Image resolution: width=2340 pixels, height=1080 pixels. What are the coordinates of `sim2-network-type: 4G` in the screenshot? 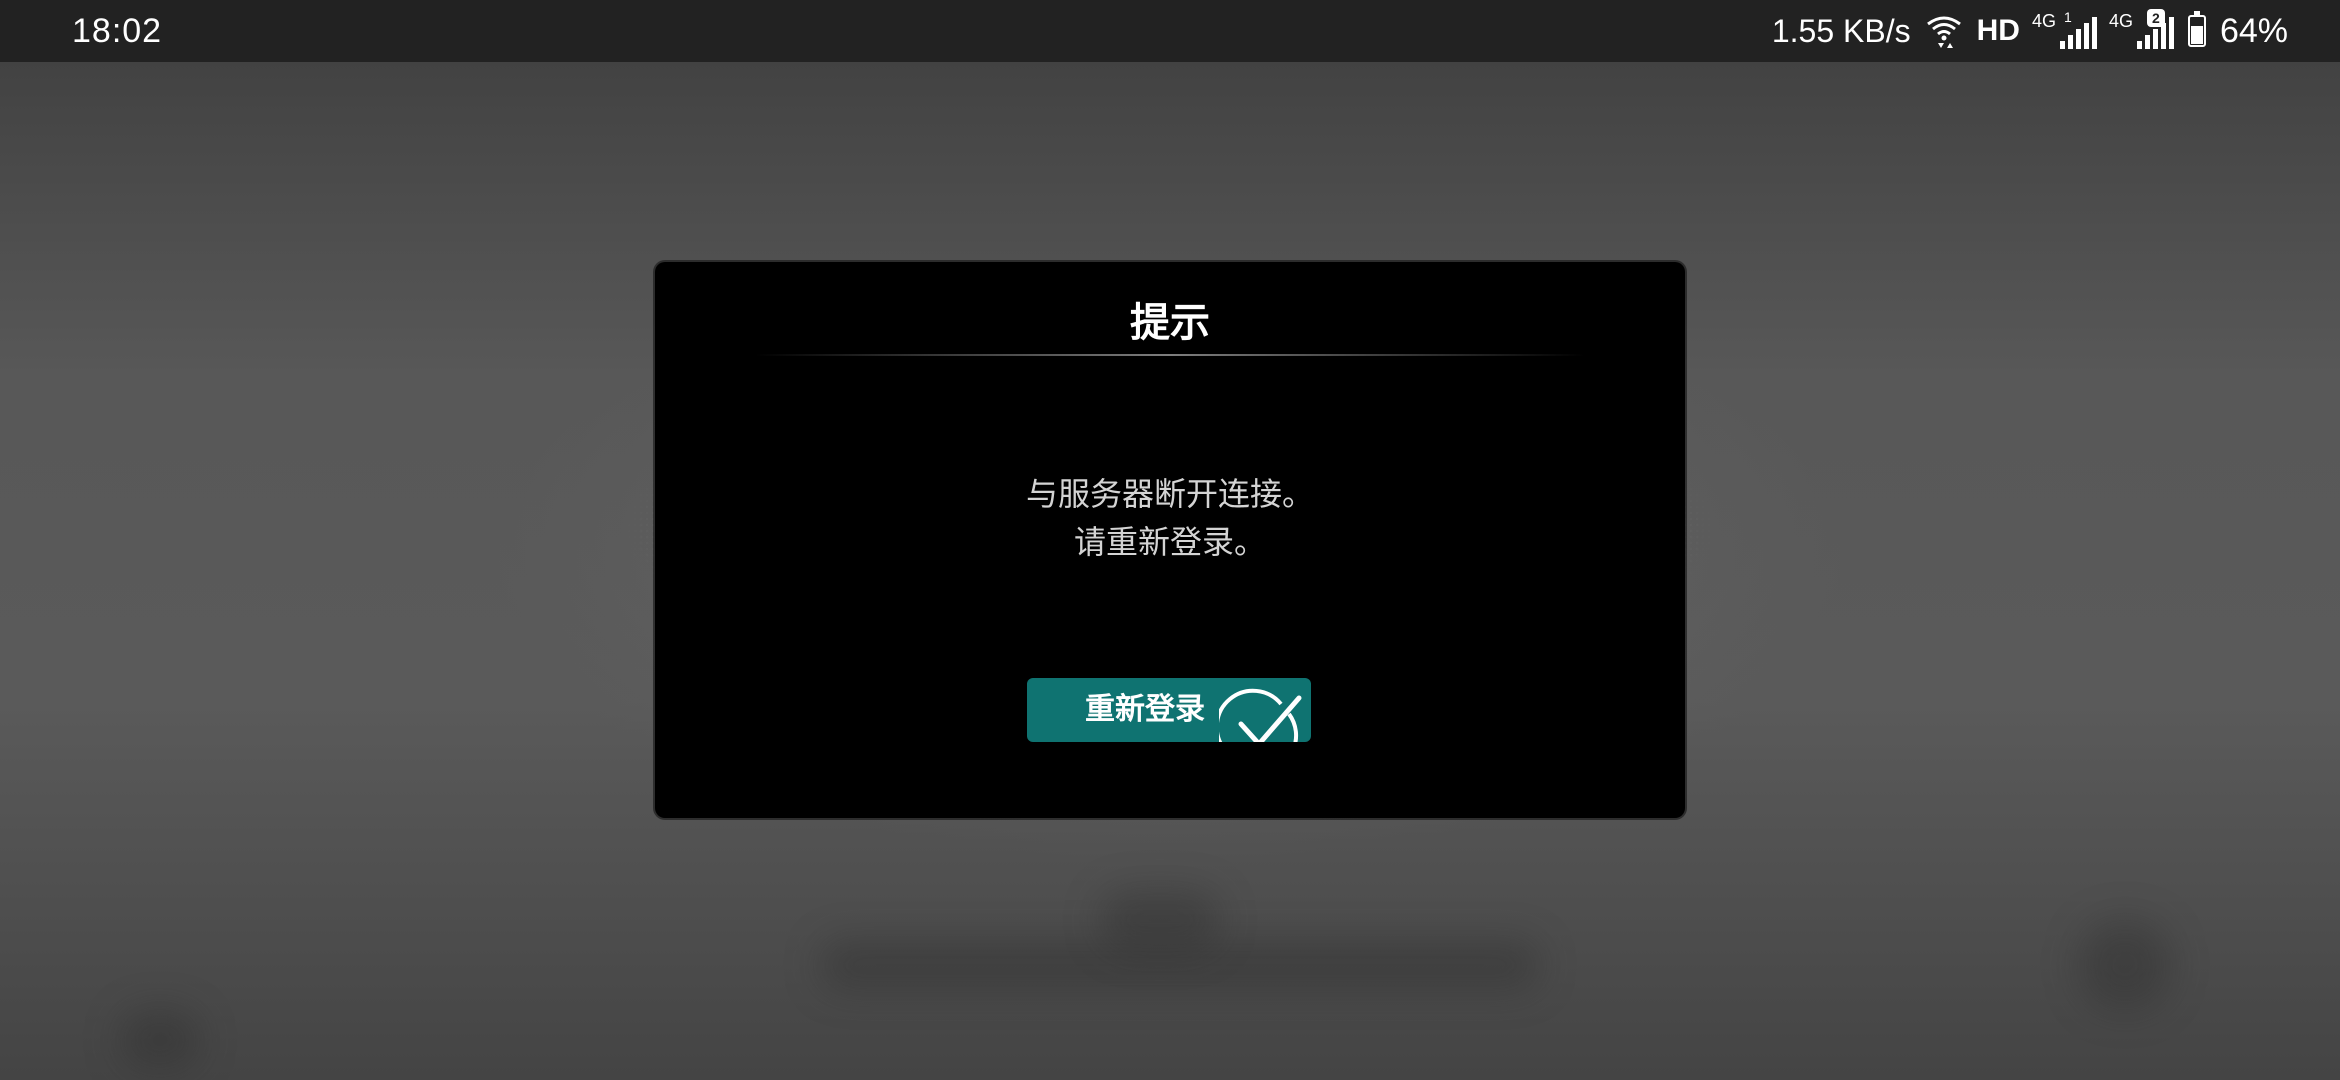 It's located at (2120, 21).